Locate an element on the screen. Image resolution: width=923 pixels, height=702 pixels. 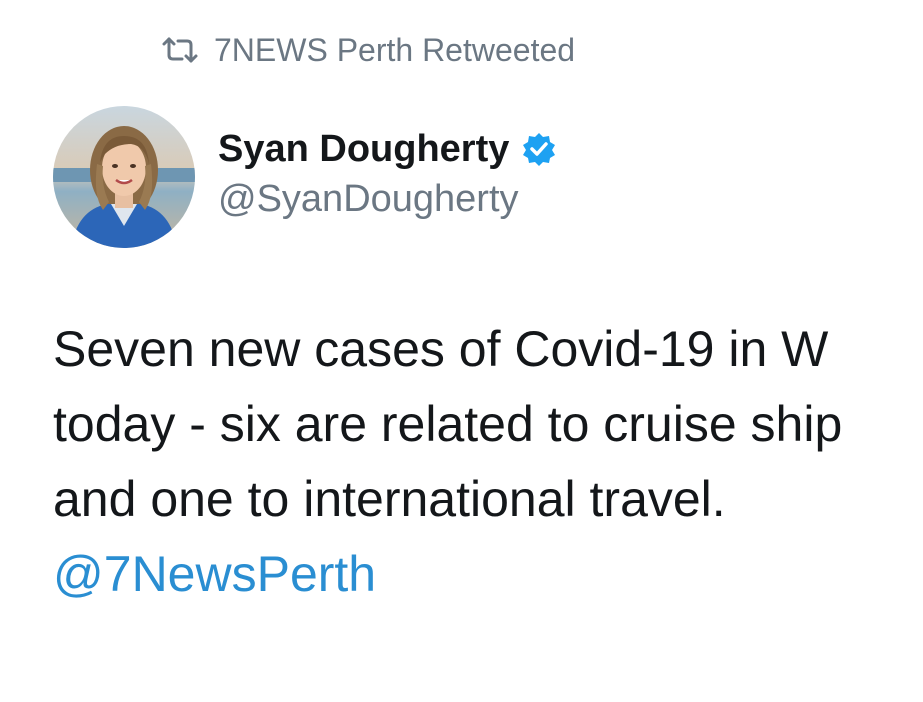
author-block: Syan Dougherty @SyanDougherty is located at coordinates (387, 172).